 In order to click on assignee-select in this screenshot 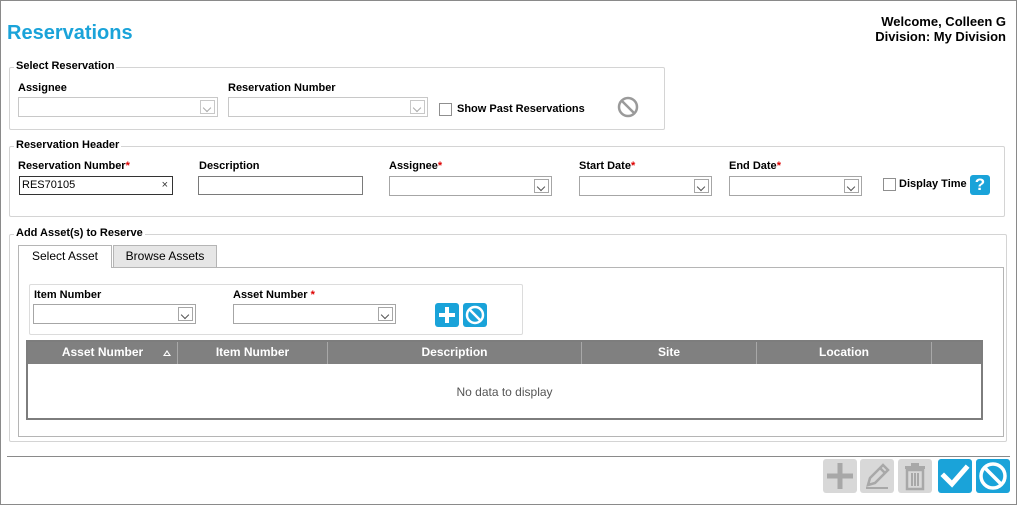, I will do `click(470, 186)`.